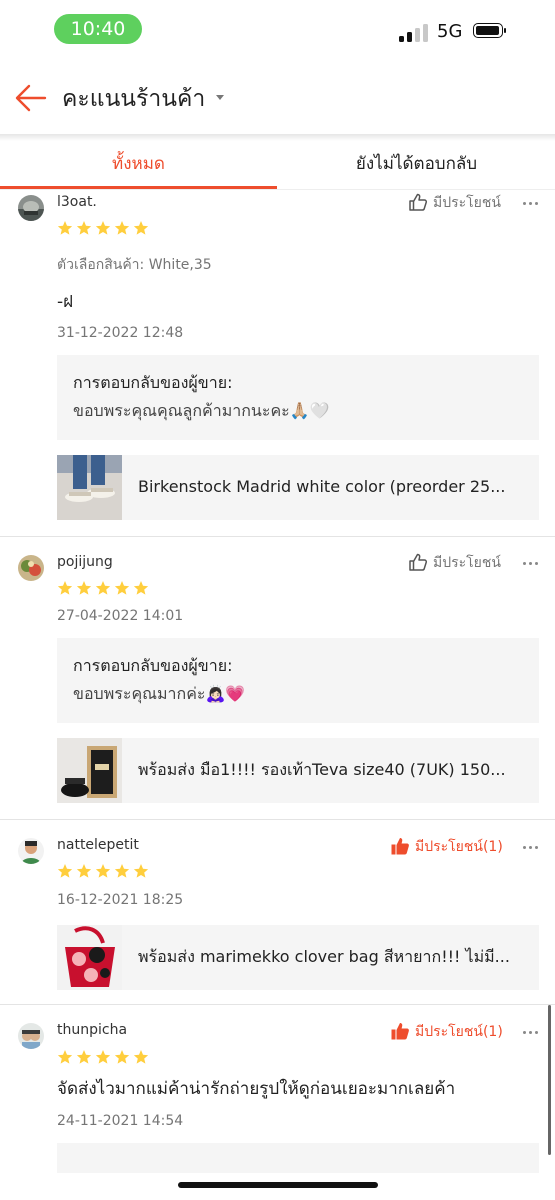  I want to click on header: คะแนนร้านค้า, so click(277, 98).